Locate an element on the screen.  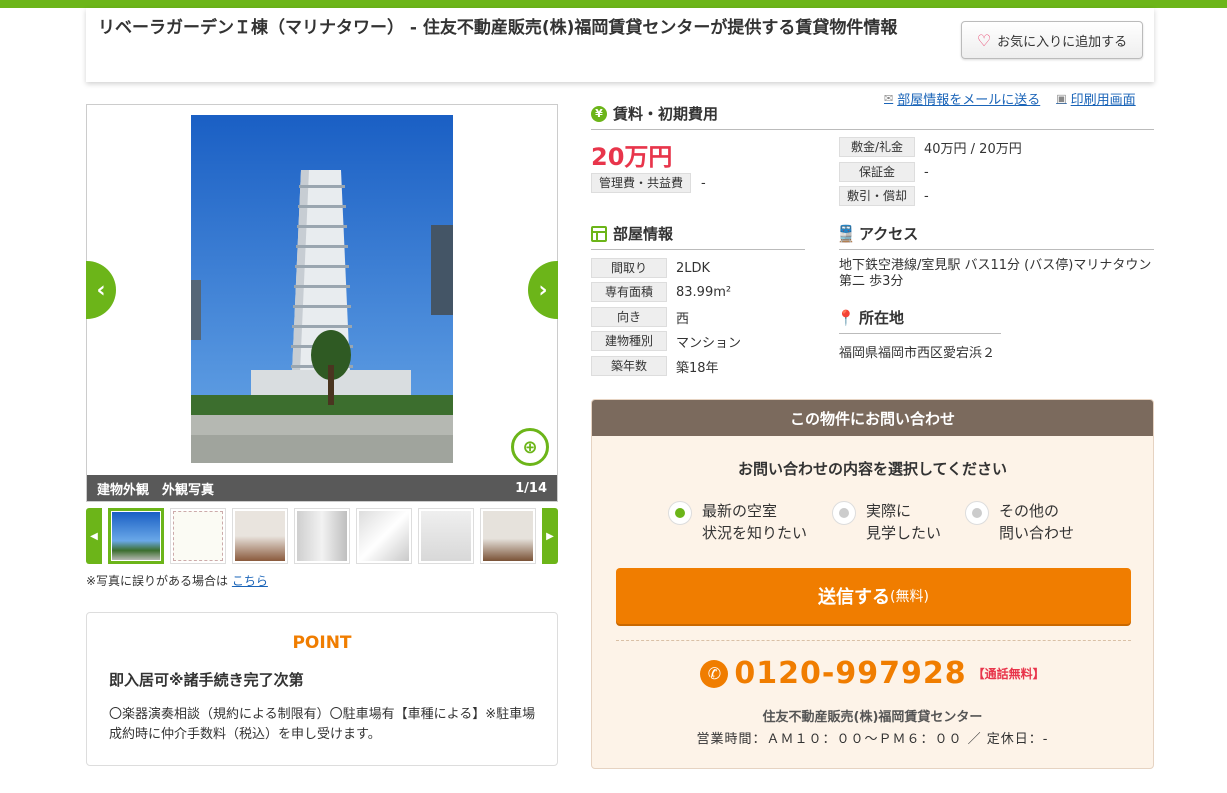
rent-section-header: ¥ 賃料・初期費用 is located at coordinates (872, 116).